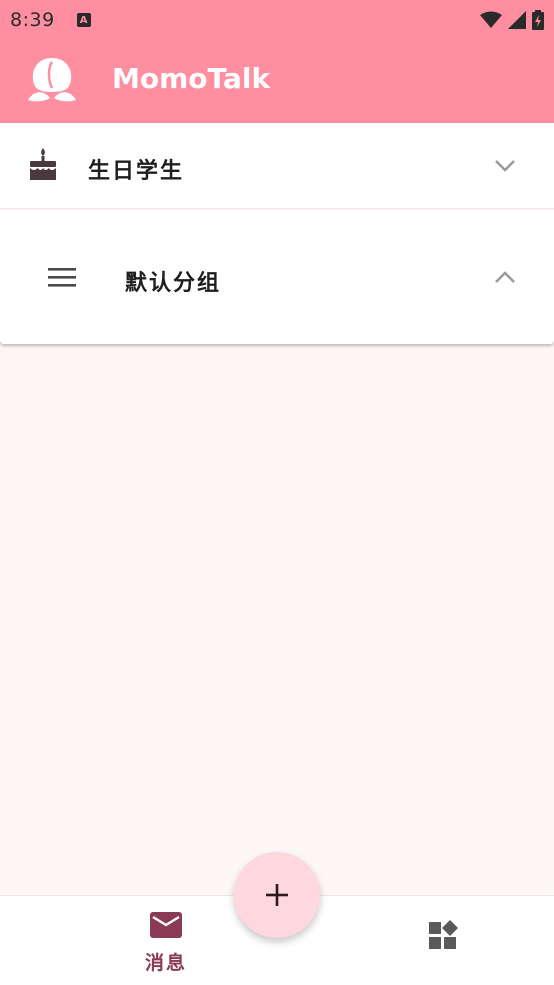 The image size is (554, 985). Describe the element at coordinates (52, 80) in the screenshot. I see `peach-logo-icon` at that location.